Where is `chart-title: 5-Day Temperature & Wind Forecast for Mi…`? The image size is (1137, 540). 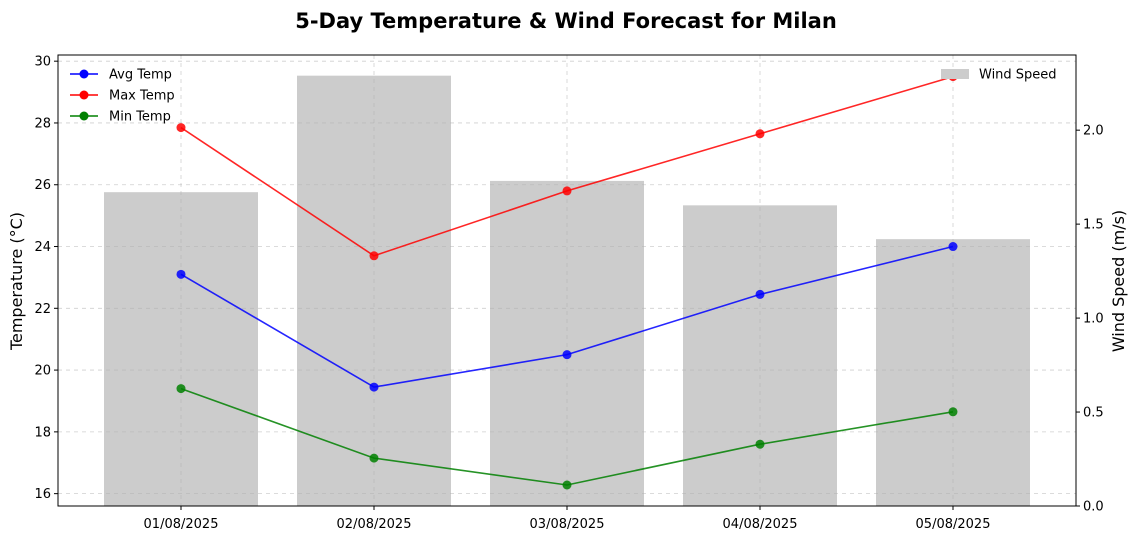
chart-title: 5-Day Temperature & Wind Forecast for Mi… is located at coordinates (566, 21).